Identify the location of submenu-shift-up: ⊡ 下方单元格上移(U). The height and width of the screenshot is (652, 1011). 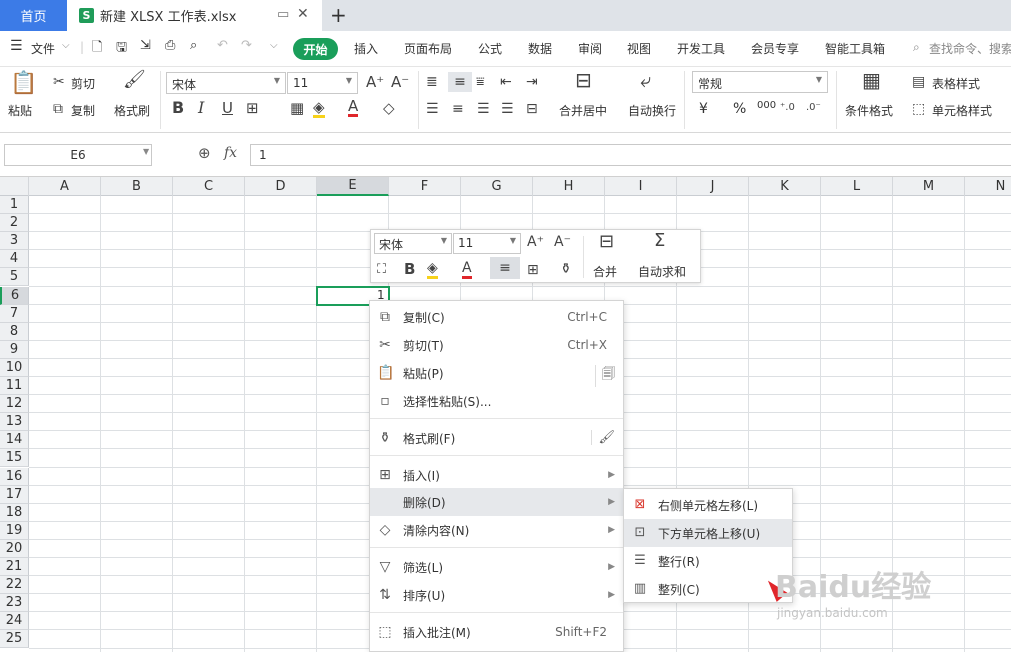
(708, 533).